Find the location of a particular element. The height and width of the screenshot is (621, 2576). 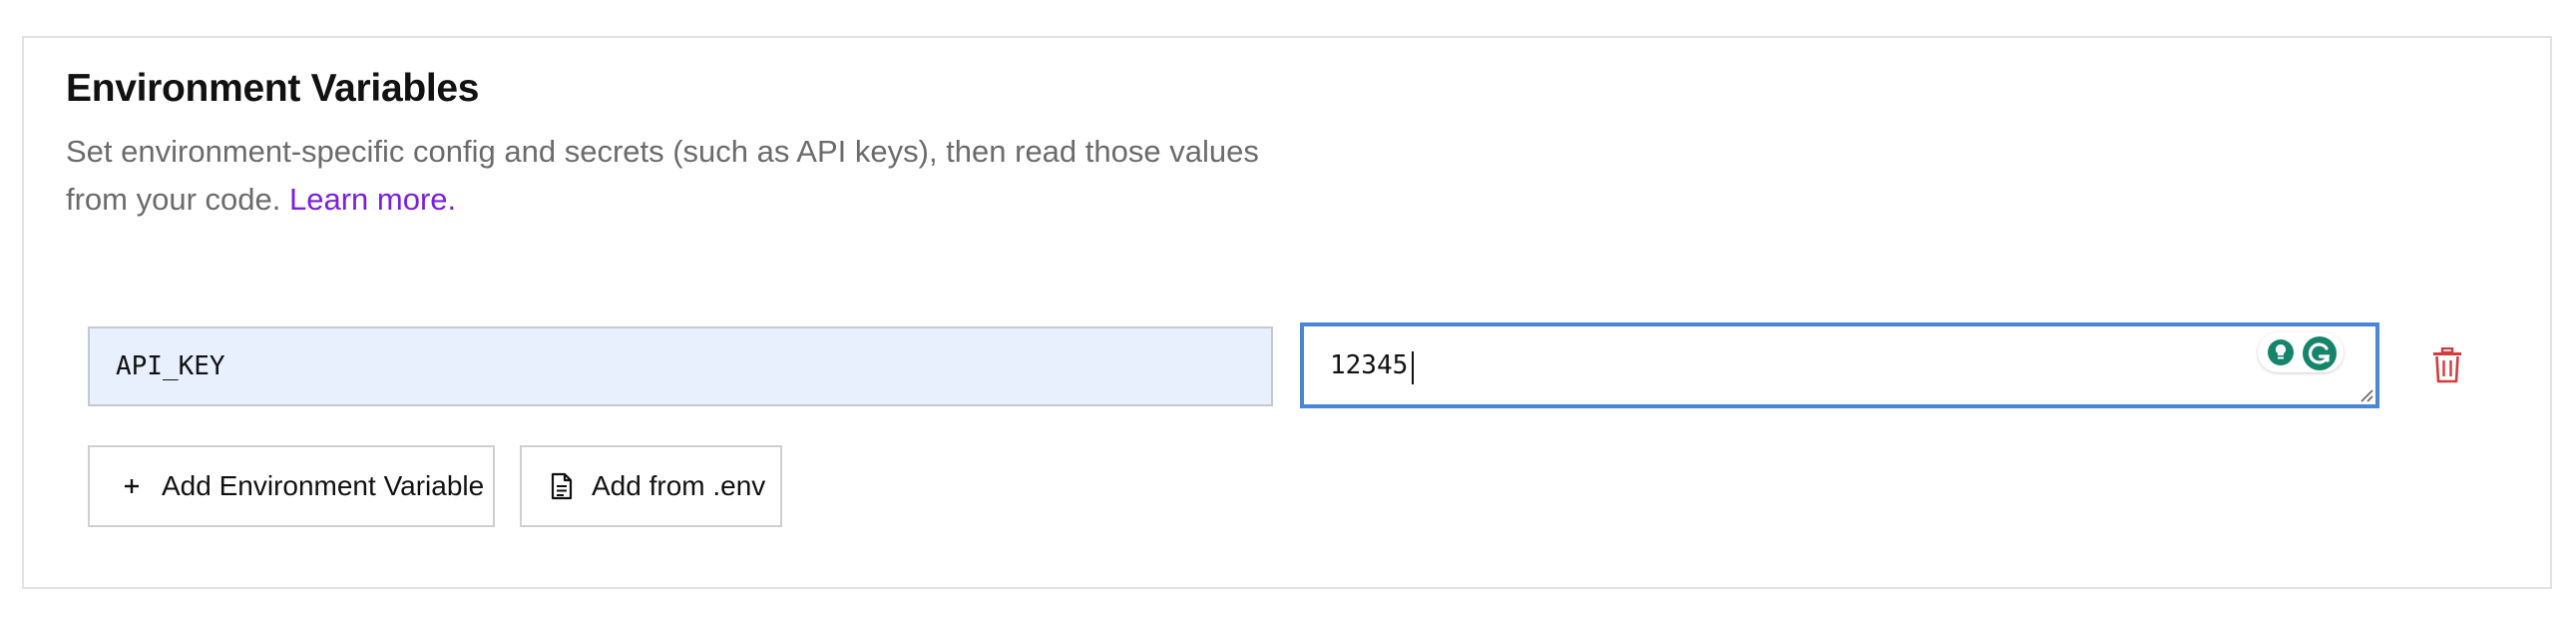

resize-grip-icon is located at coordinates (2365, 394).